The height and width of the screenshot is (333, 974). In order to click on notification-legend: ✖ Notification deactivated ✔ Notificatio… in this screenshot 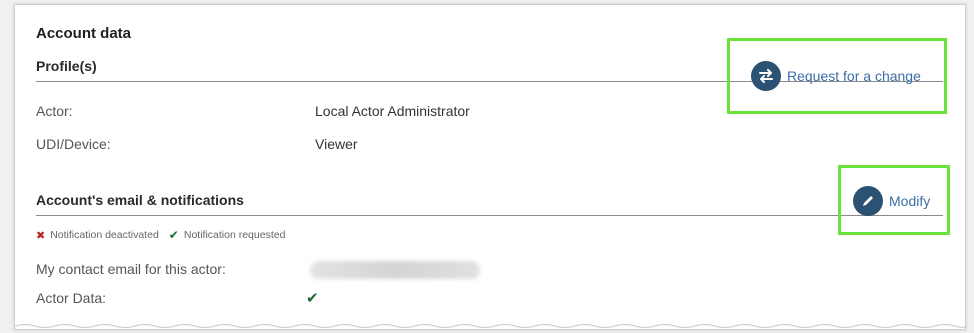, I will do `click(160, 235)`.